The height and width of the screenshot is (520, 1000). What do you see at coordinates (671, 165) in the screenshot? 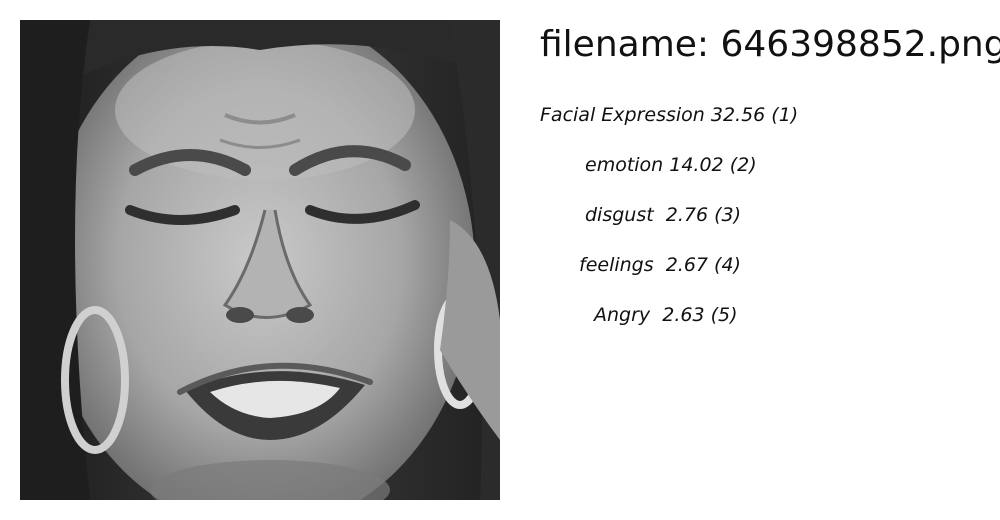
I see `tag-item-2: emotion 14.02 (2)` at bounding box center [671, 165].